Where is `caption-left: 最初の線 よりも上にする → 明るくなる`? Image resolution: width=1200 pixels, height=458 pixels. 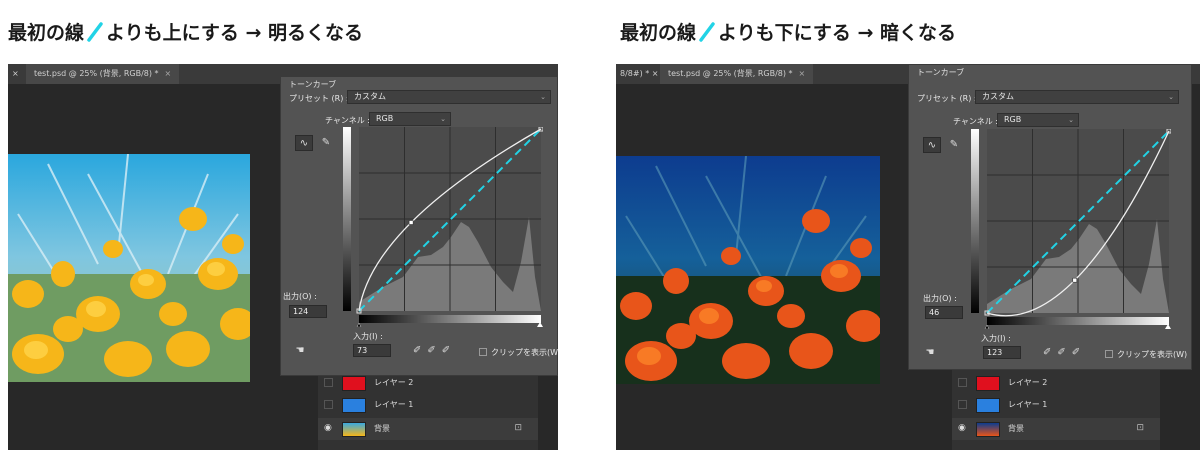 caption-left: 最初の線 よりも上にする → 明るくなる is located at coordinates (185, 31).